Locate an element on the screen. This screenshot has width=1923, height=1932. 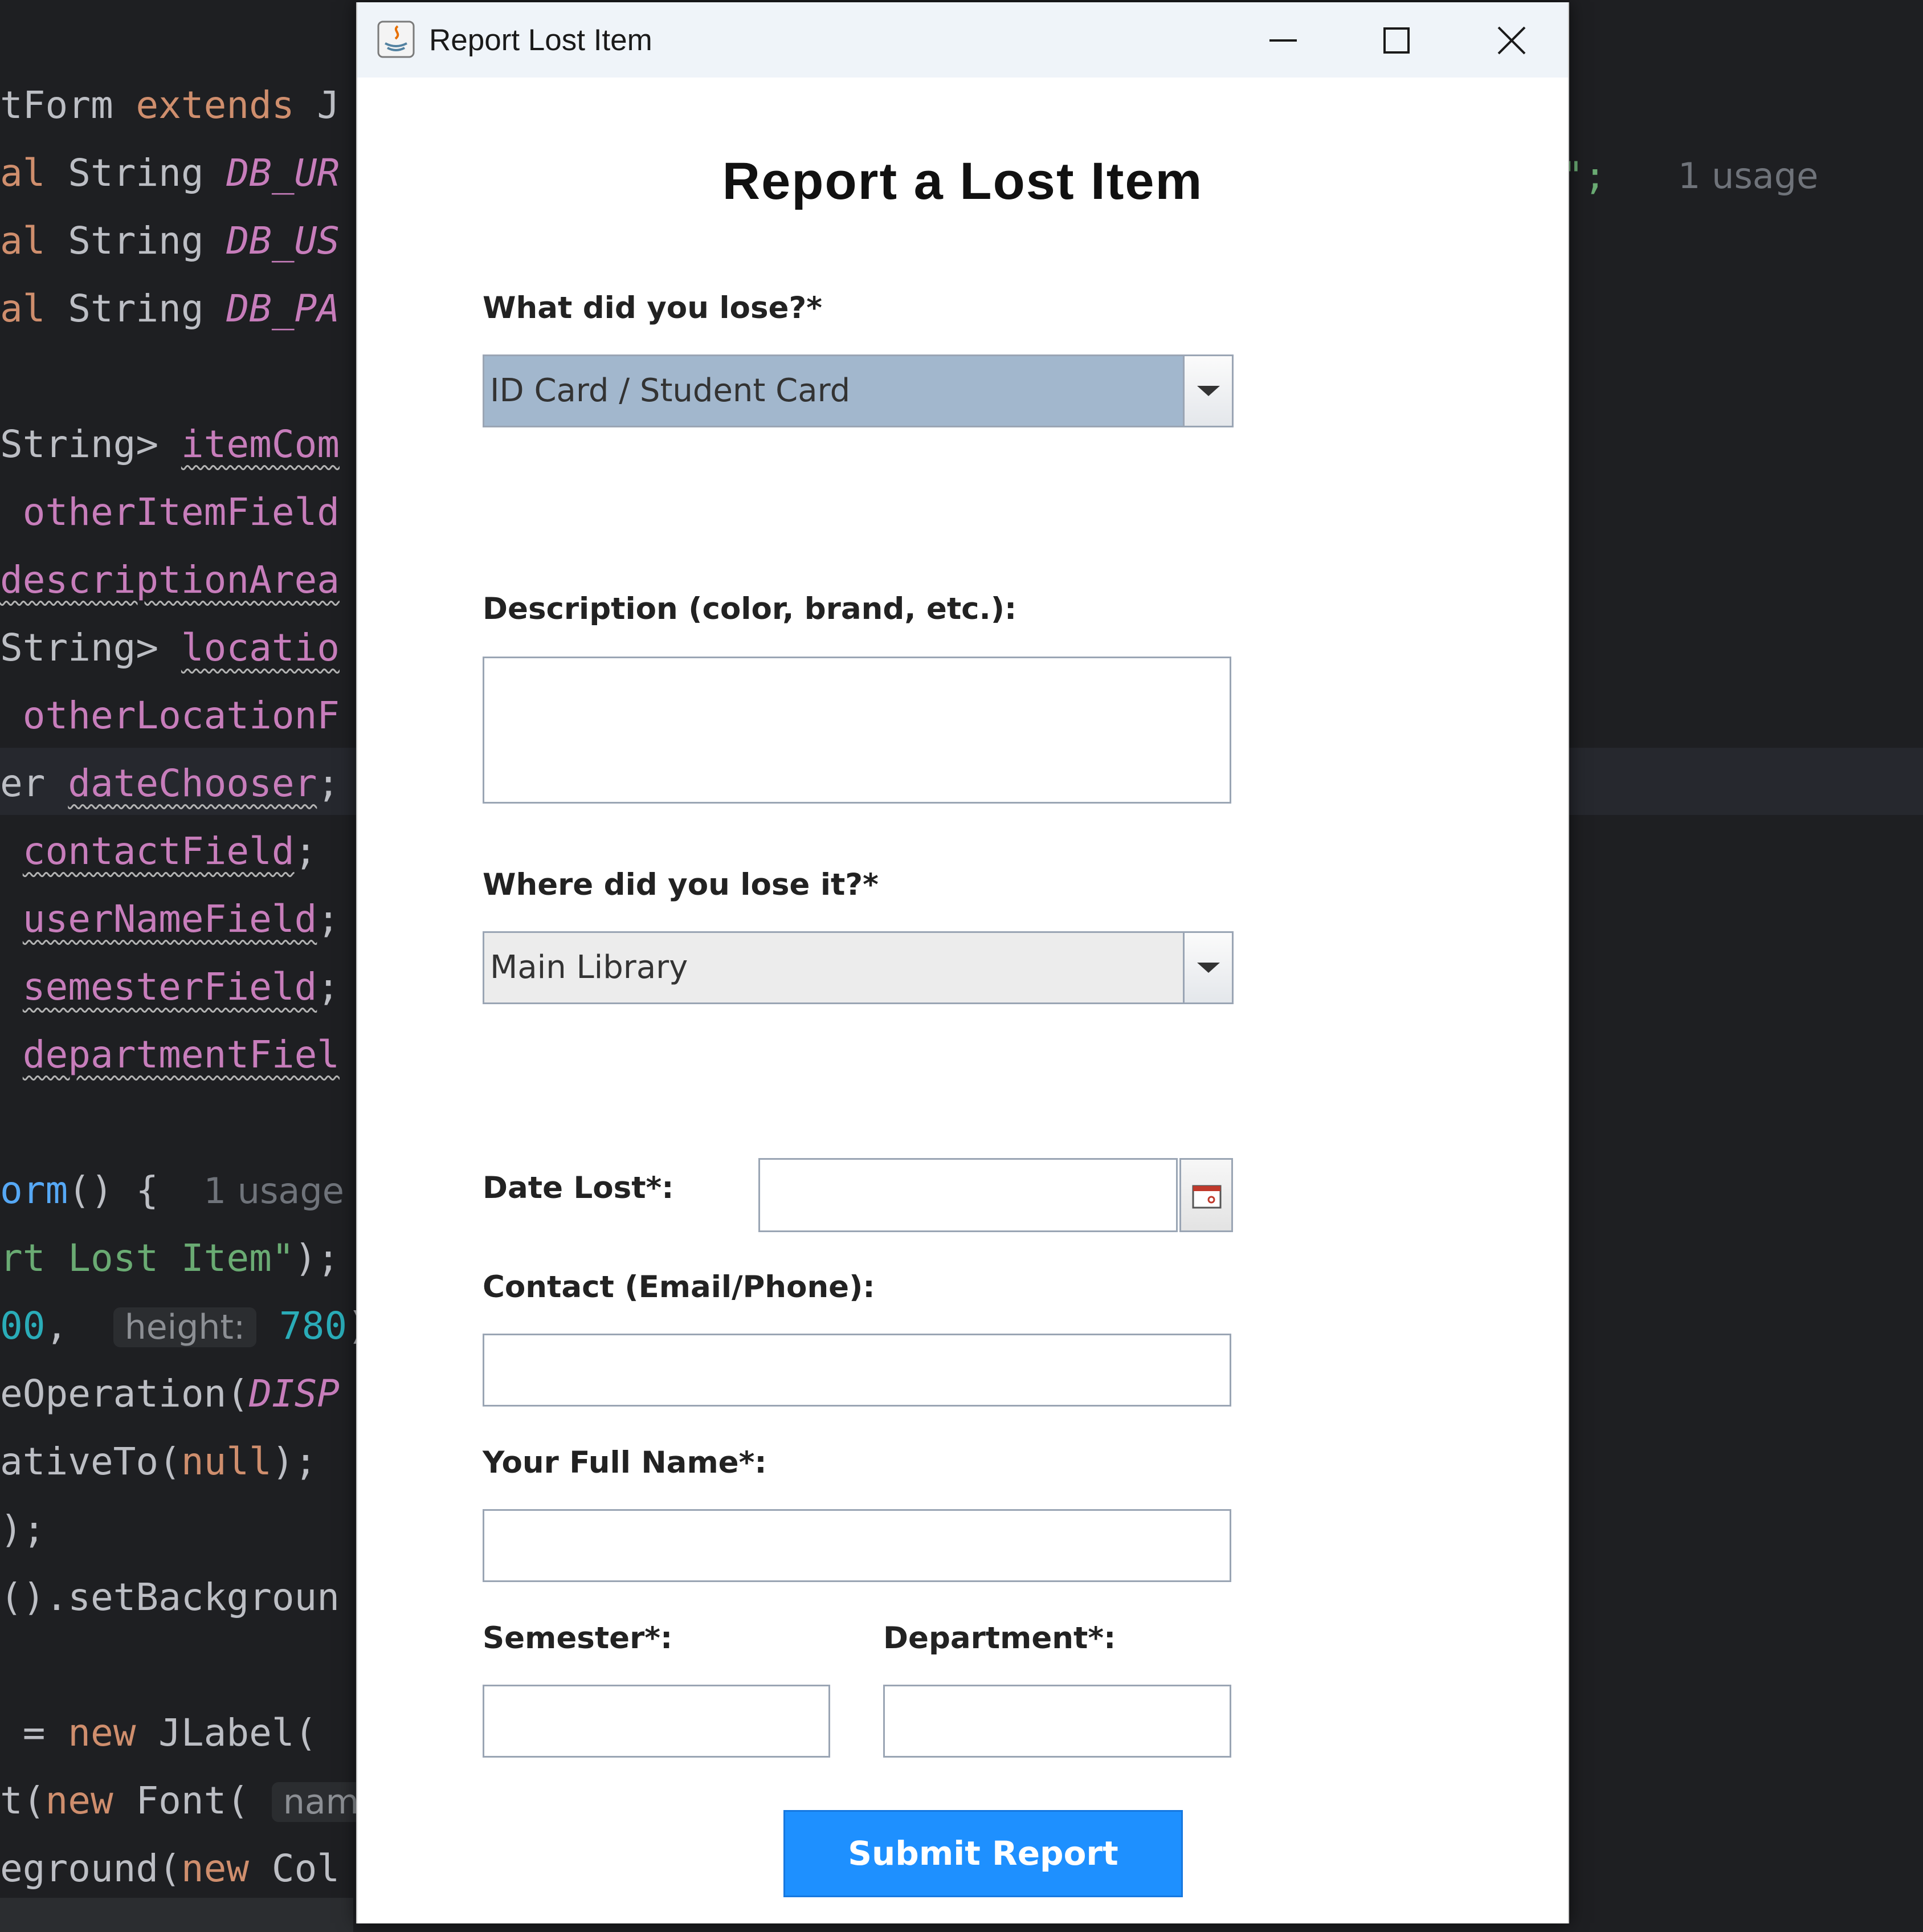
full-name-label: Your Full Name*: is located at coordinates (625, 1462).